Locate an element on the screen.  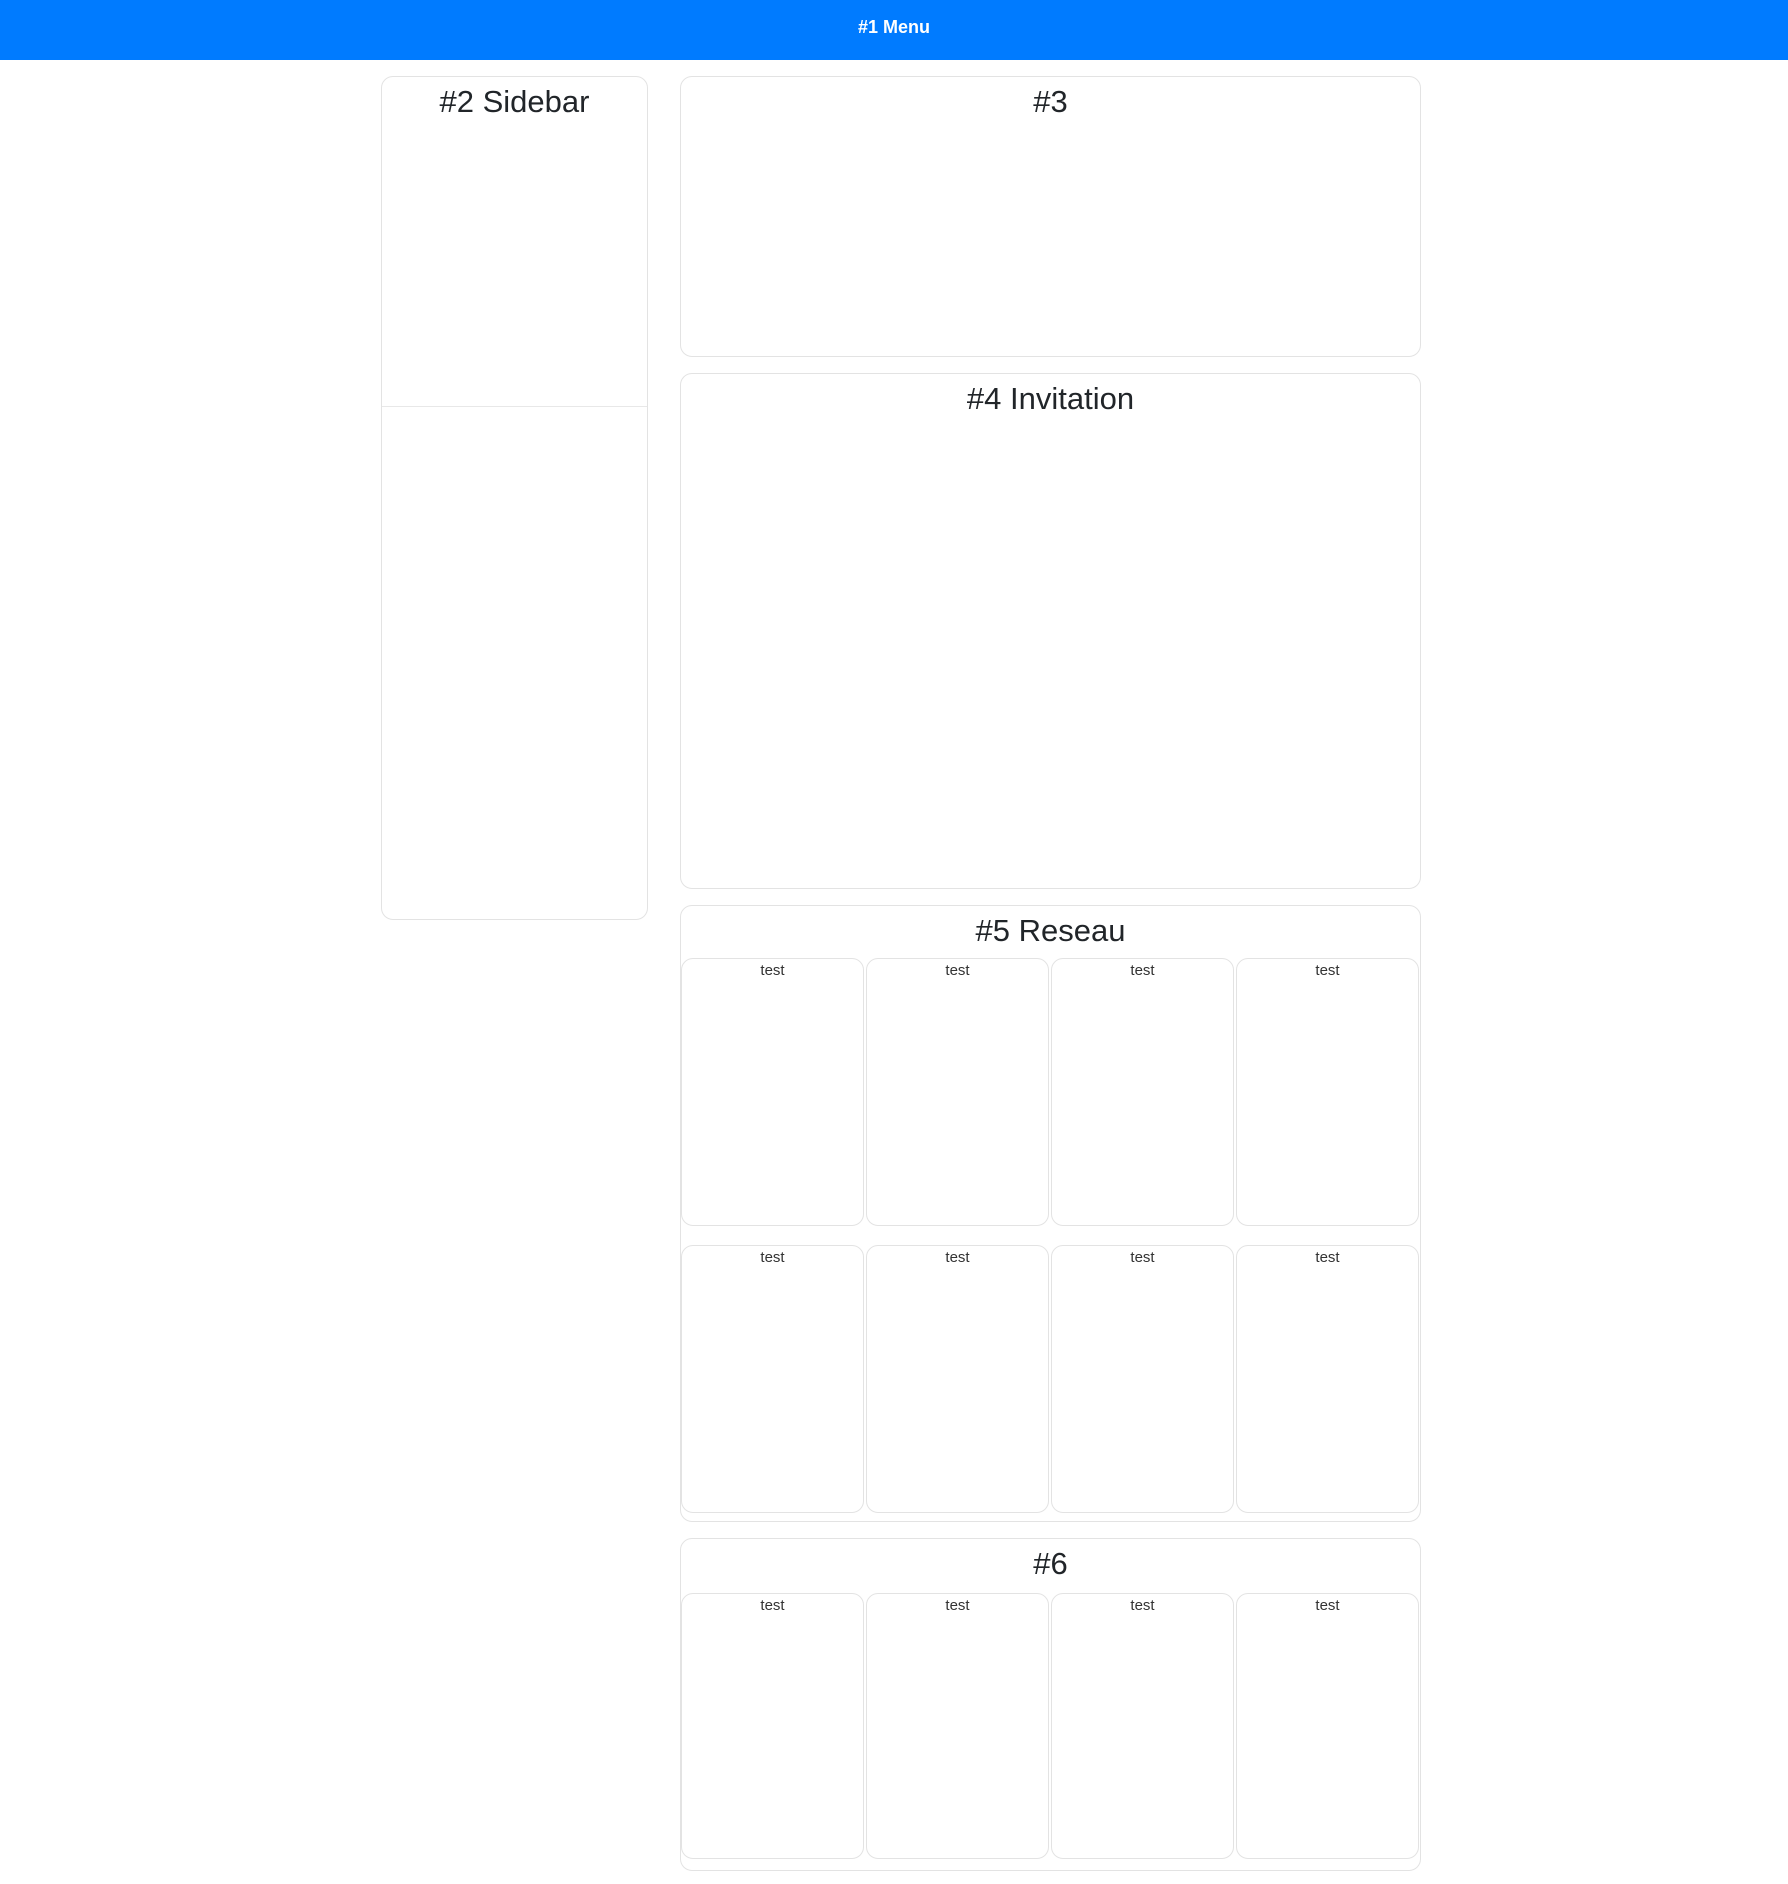
invitation-title: #4 Invitation is located at coordinates (1050, 398).